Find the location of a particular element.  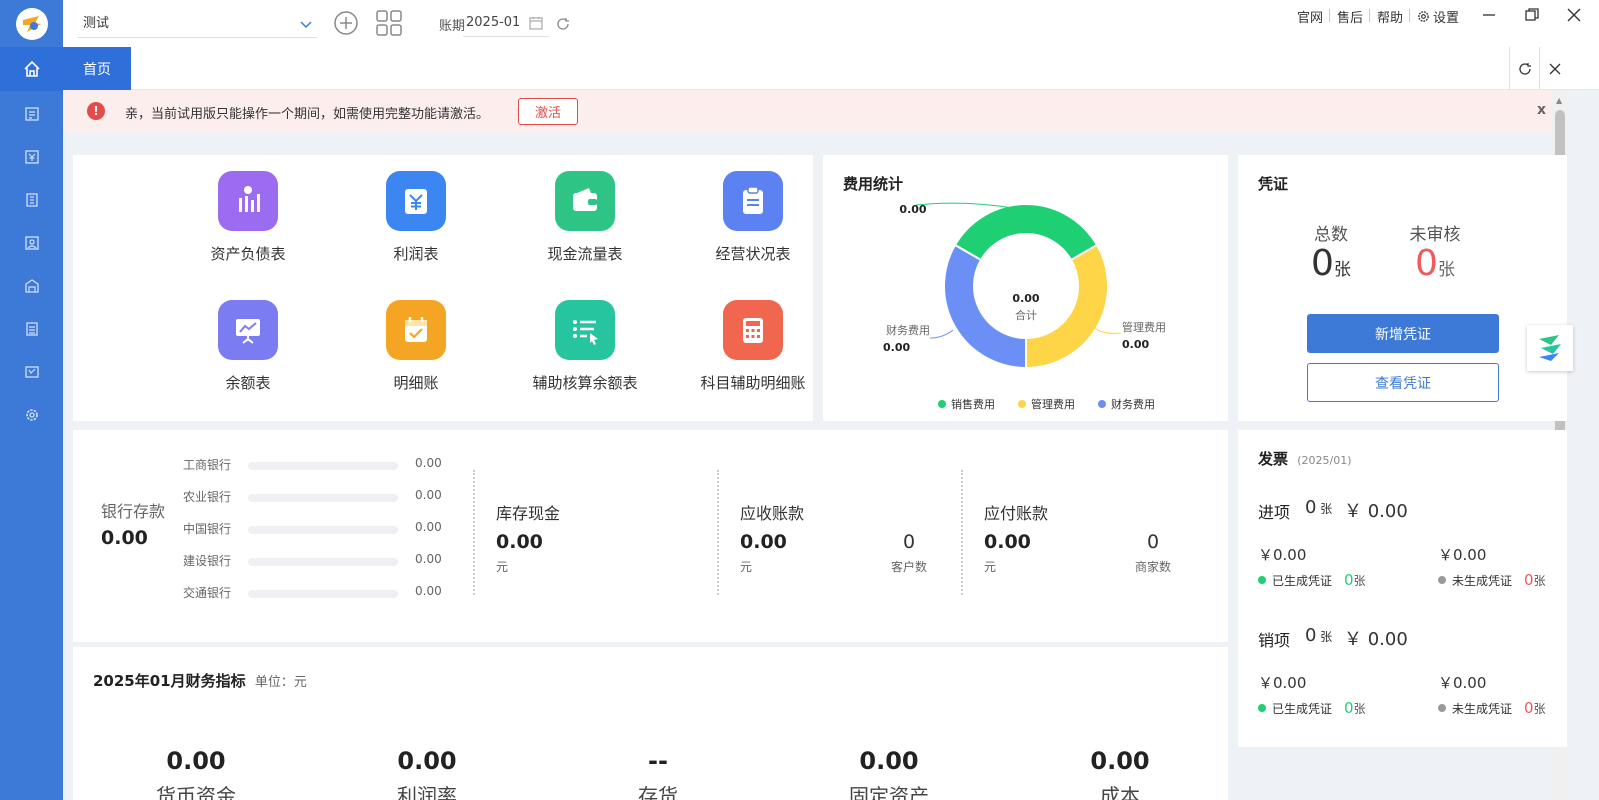

indicator-value: -- is located at coordinates (658, 761).